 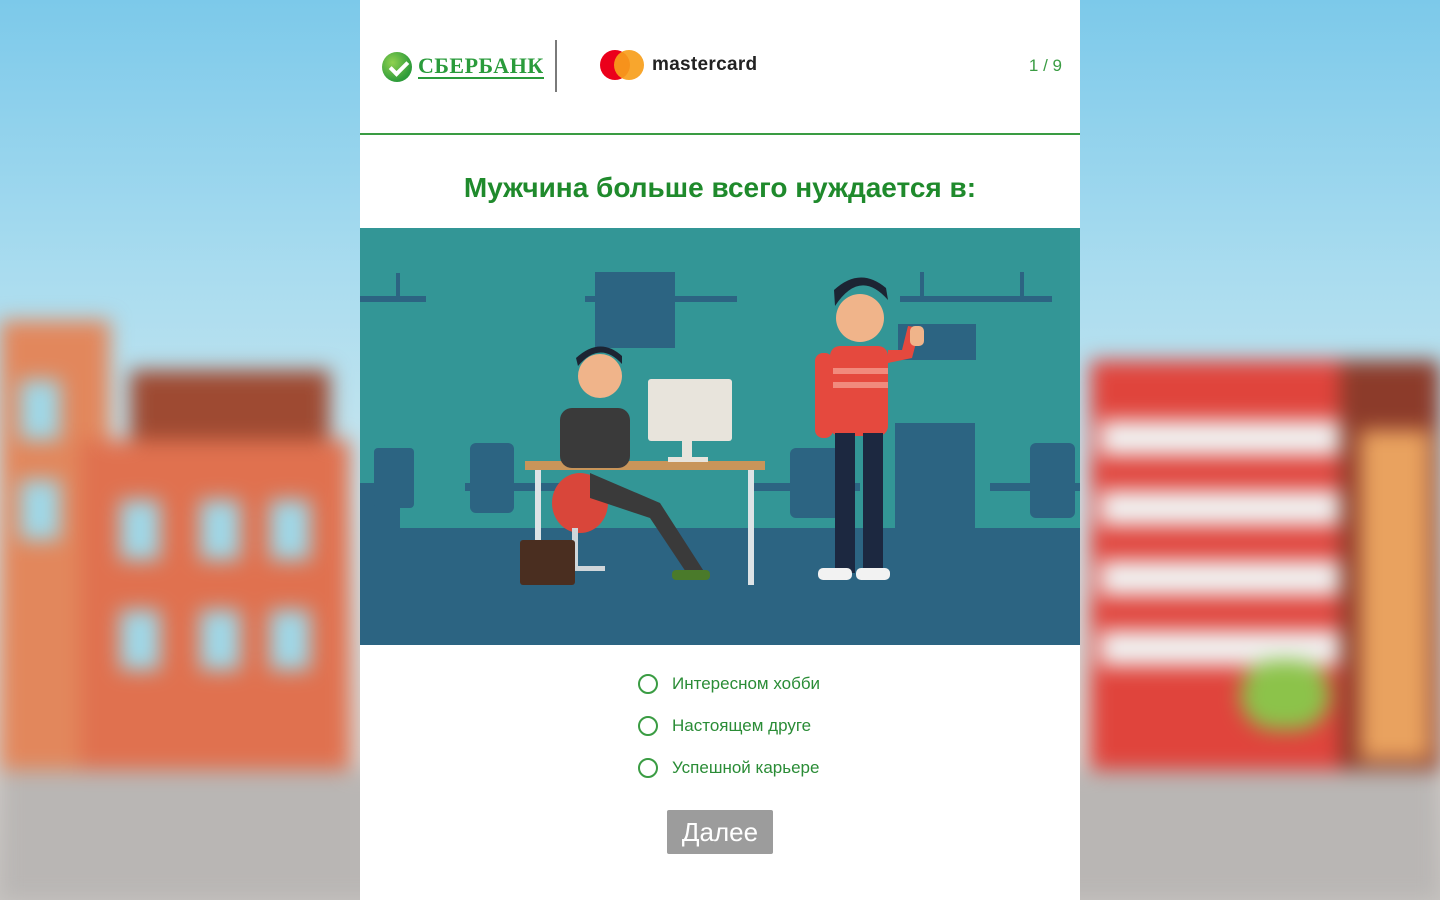 What do you see at coordinates (720, 187) in the screenshot?
I see `question-title: Мужчина больше всего нуждается в:` at bounding box center [720, 187].